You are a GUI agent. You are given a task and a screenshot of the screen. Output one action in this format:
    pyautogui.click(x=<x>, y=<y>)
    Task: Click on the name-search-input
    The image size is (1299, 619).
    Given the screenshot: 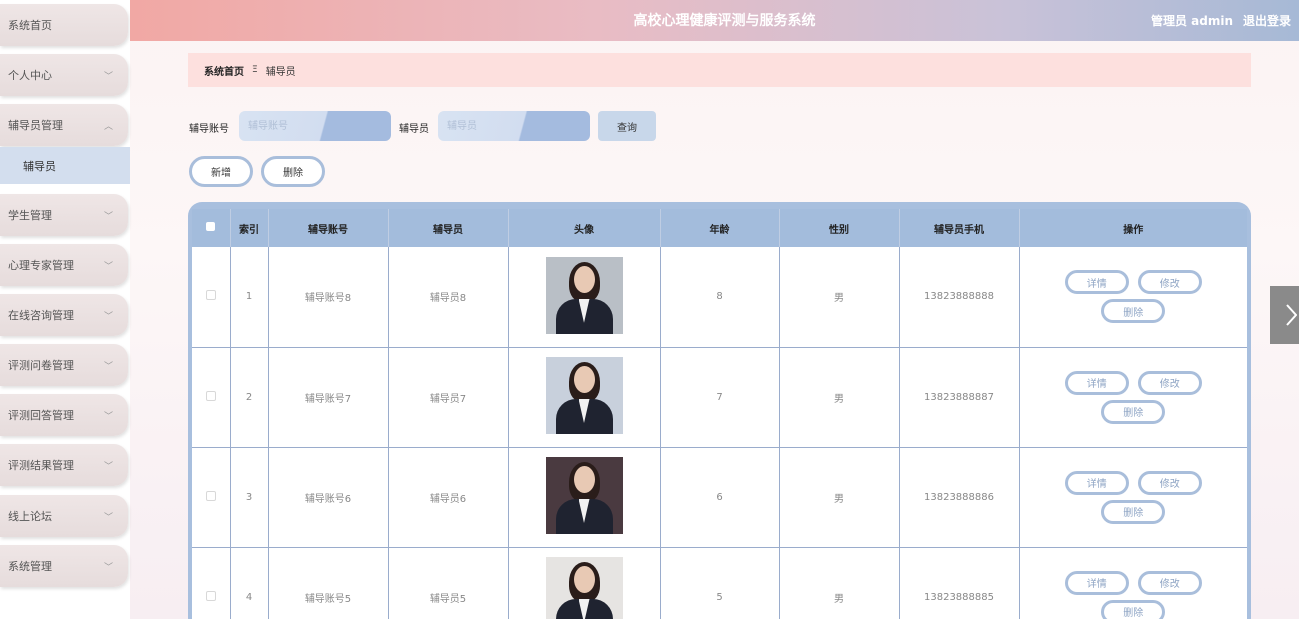 What is the action you would take?
    pyautogui.click(x=514, y=126)
    